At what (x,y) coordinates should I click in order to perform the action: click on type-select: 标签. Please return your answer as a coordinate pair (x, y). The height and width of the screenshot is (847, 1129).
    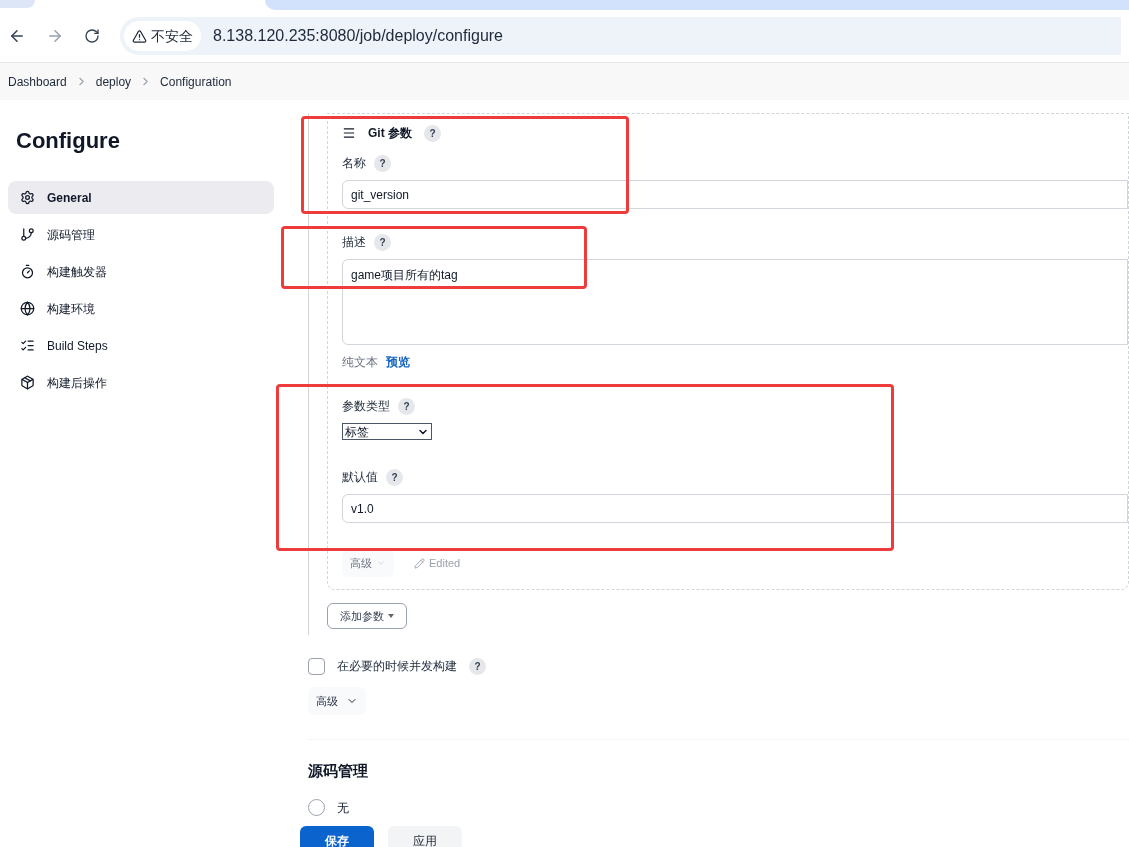
    Looking at the image, I should click on (387, 431).